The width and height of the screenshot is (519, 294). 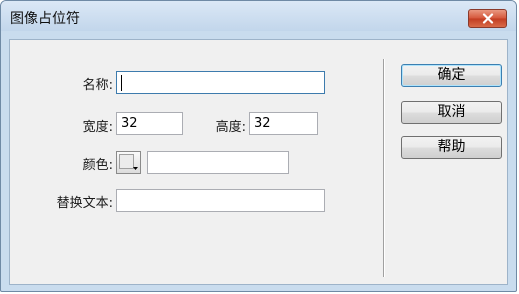 I want to click on color-label: 颜色:, so click(x=97, y=165).